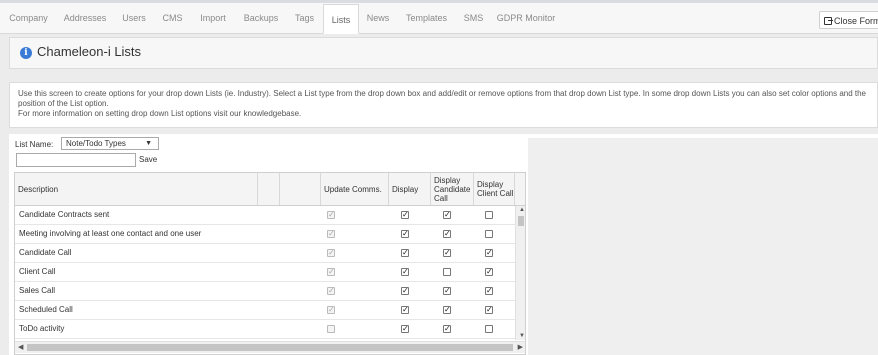 This screenshot has width=878, height=355. I want to click on table-row: Sales Call ✓ ✓ ✓ ✓, so click(265, 291).